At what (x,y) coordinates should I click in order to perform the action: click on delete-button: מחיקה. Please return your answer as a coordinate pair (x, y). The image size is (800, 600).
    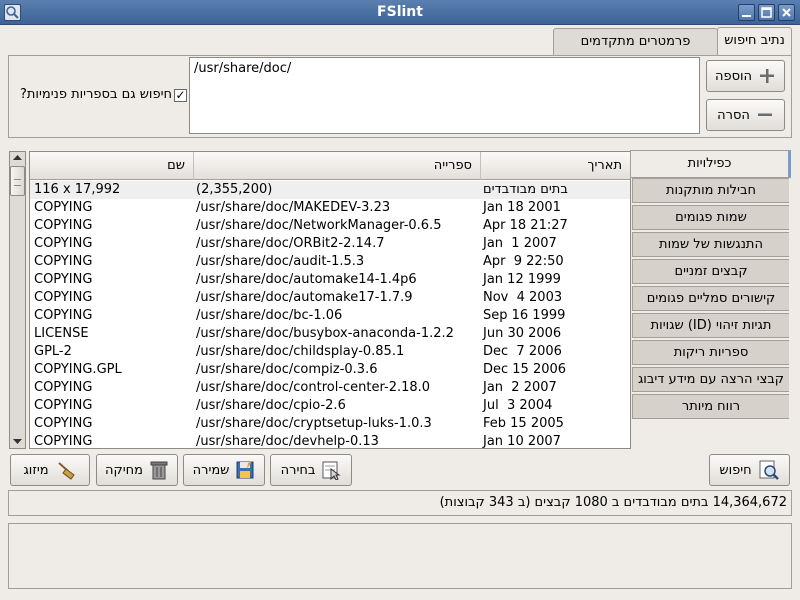
    Looking at the image, I should click on (137, 470).